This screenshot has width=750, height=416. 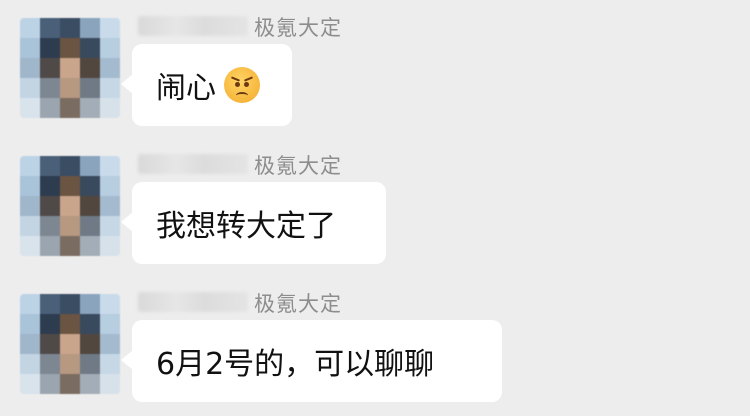 What do you see at coordinates (246, 226) in the screenshot?
I see `message-text: 我想转大定了` at bounding box center [246, 226].